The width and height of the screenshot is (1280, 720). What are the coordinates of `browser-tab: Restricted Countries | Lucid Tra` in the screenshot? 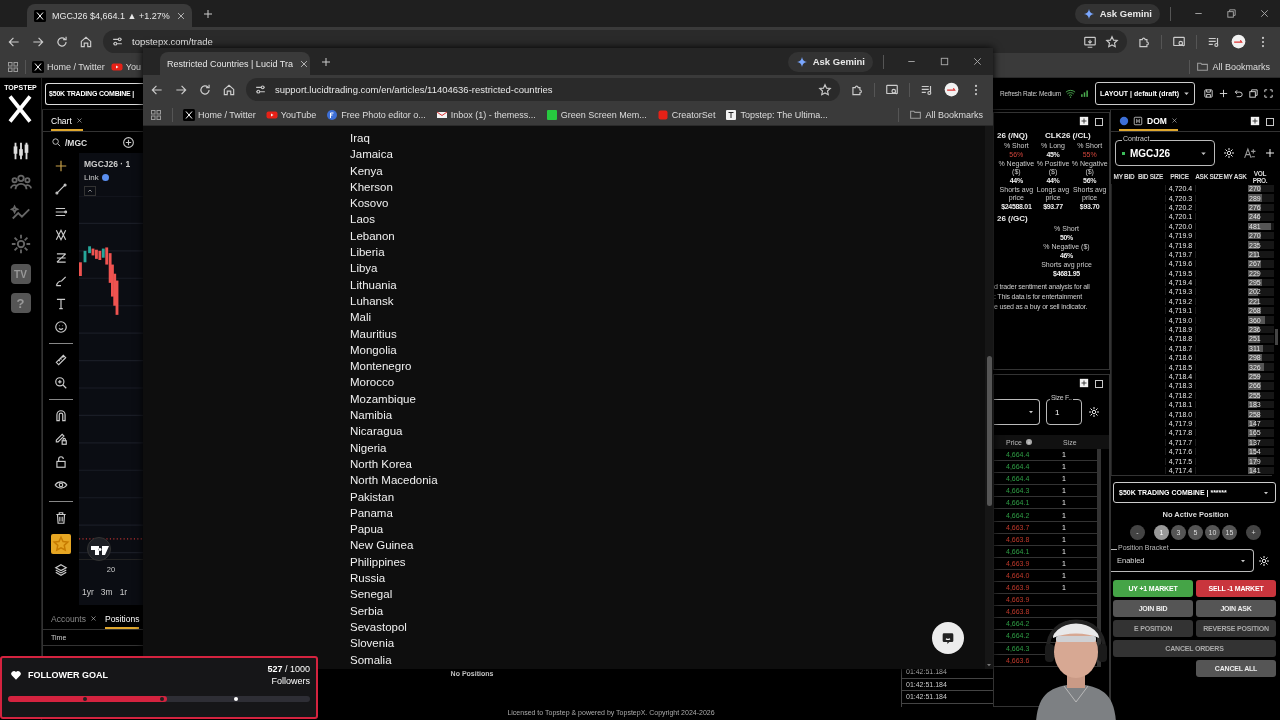 It's located at (235, 63).